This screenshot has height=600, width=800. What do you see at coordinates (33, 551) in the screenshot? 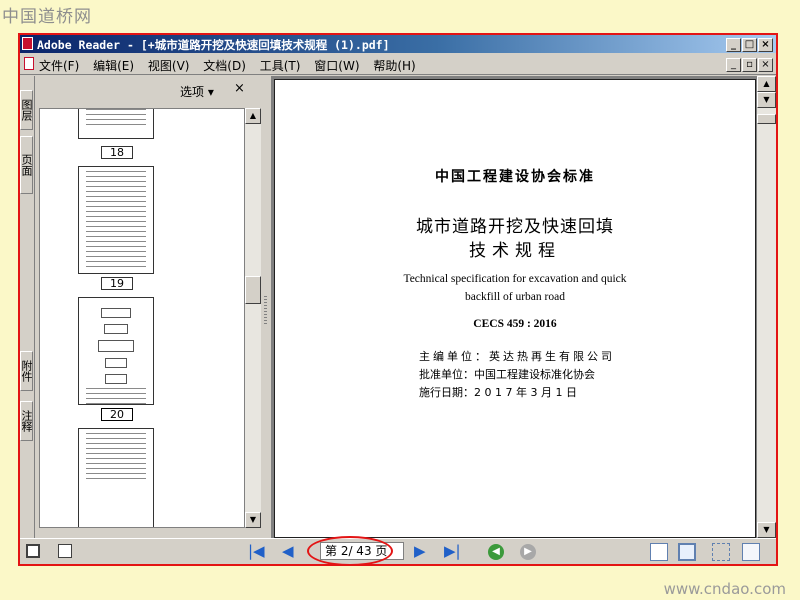
I see `screen-icon` at bounding box center [33, 551].